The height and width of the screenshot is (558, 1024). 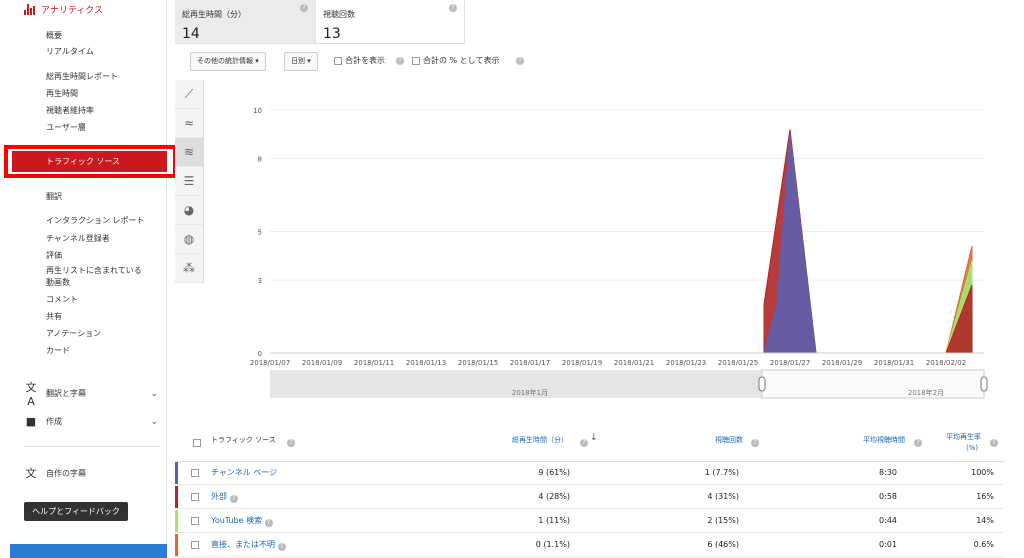 What do you see at coordinates (189, 94) in the screenshot?
I see `line-chart-icon: ⟋` at bounding box center [189, 94].